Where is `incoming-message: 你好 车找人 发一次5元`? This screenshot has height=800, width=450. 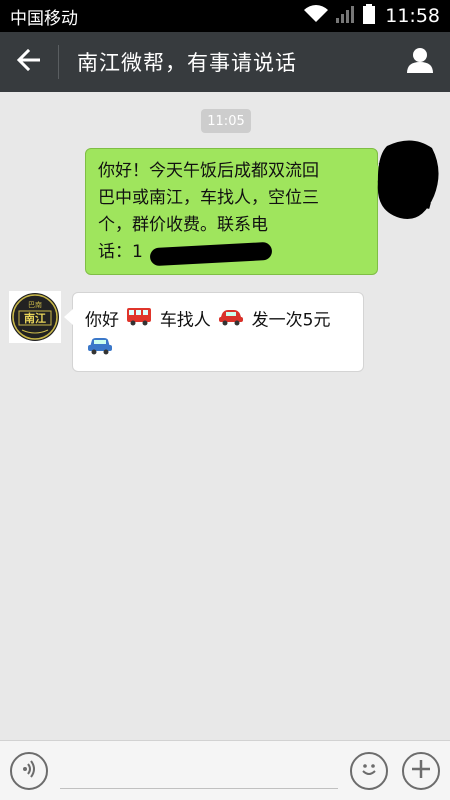 incoming-message: 你好 车找人 发一次5元 is located at coordinates (214, 332).